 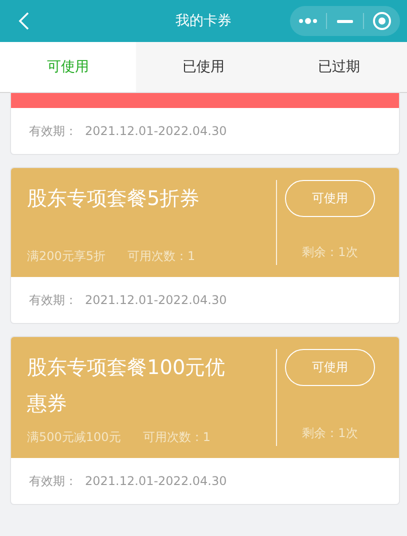 I want to click on coupon-title: 股东专项套餐5折券, so click(x=114, y=198).